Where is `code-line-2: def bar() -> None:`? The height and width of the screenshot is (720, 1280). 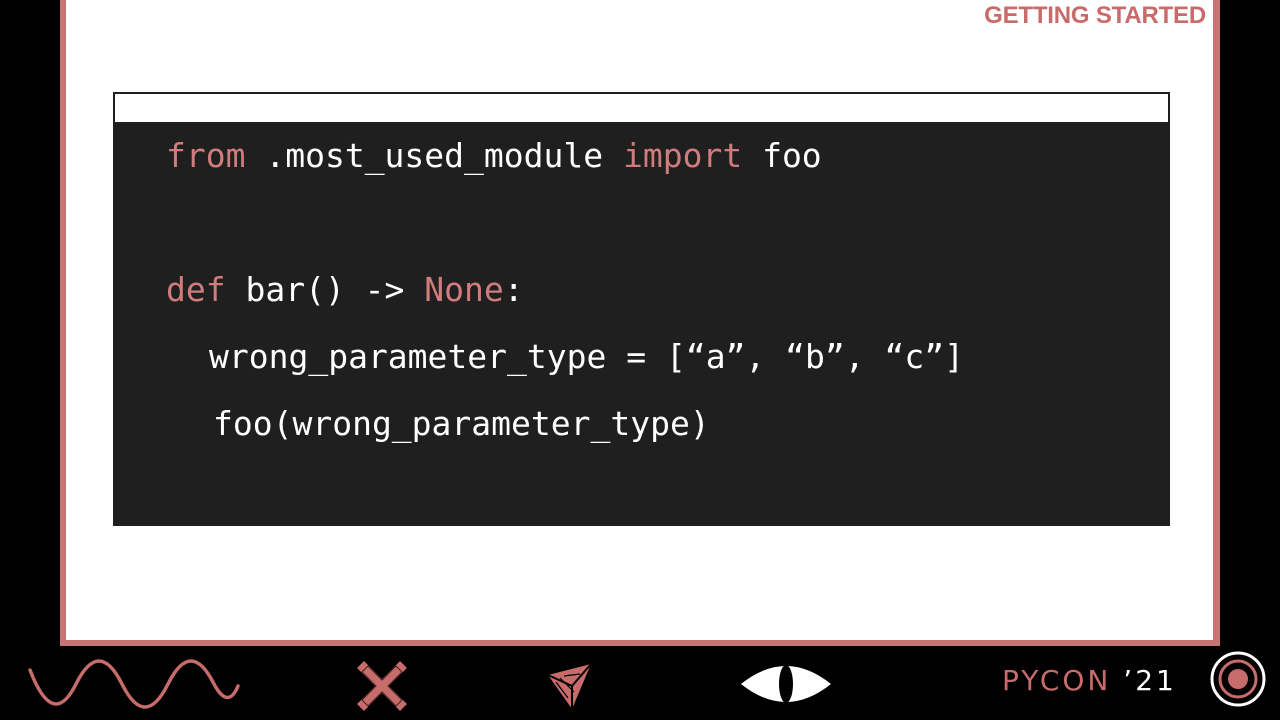
code-line-2: def bar() -> None: is located at coordinates (345, 289).